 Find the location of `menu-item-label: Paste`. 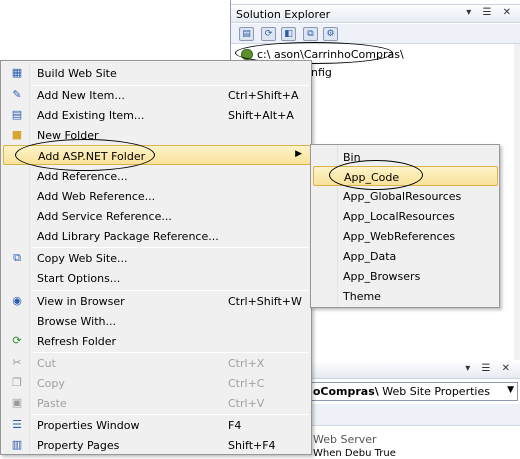

menu-item-label: Paste is located at coordinates (52, 403).